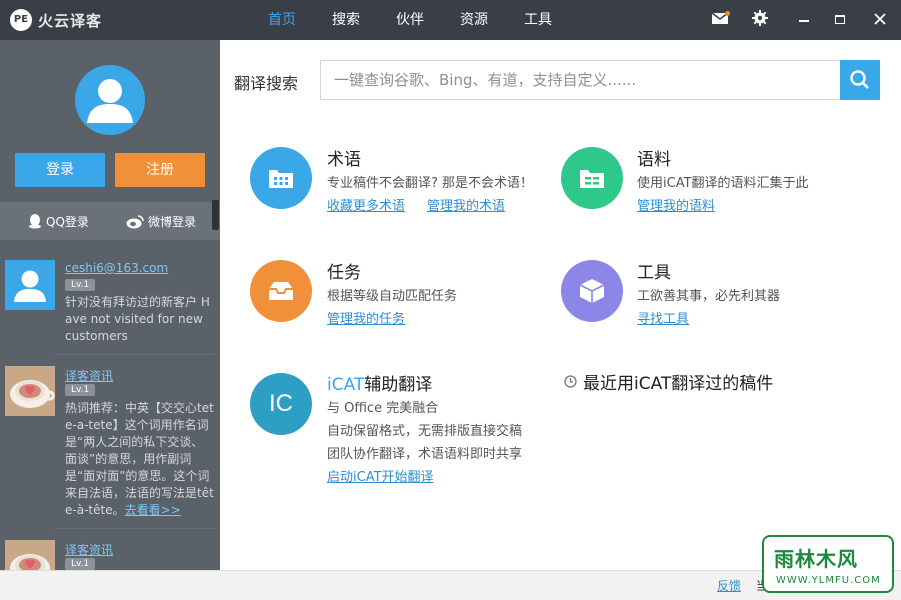  I want to click on watermark-logo: 雨林木风 WWW.YLMFU.COM, so click(828, 564).